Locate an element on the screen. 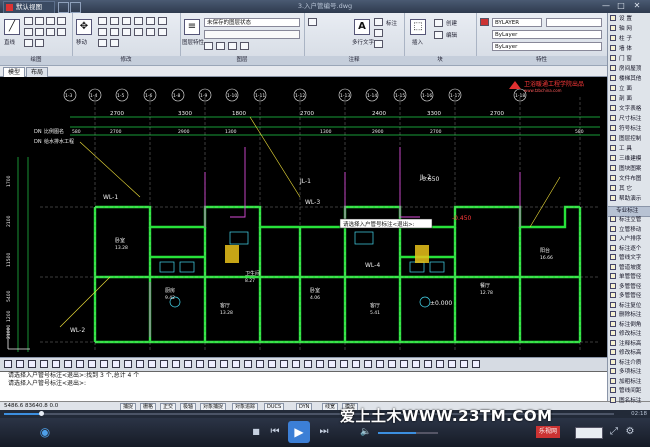 The height and width of the screenshot is (447, 650). plot-style-select is located at coordinates (574, 22).